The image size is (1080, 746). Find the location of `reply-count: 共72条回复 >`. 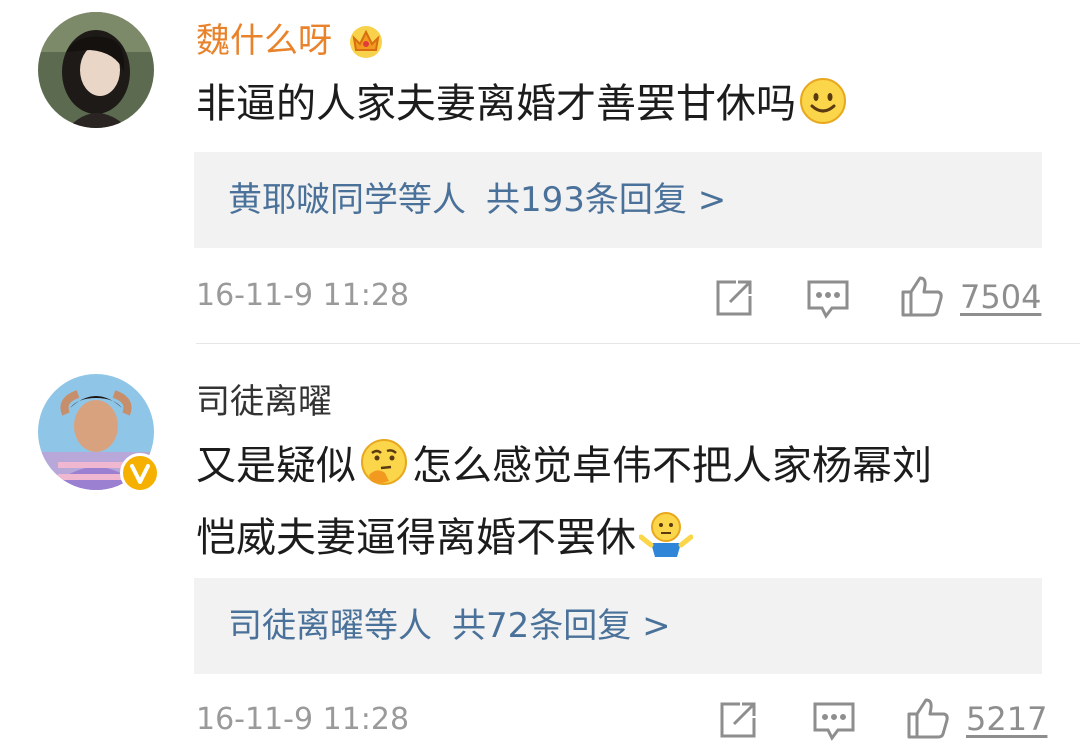

reply-count: 共72条回复 > is located at coordinates (561, 626).